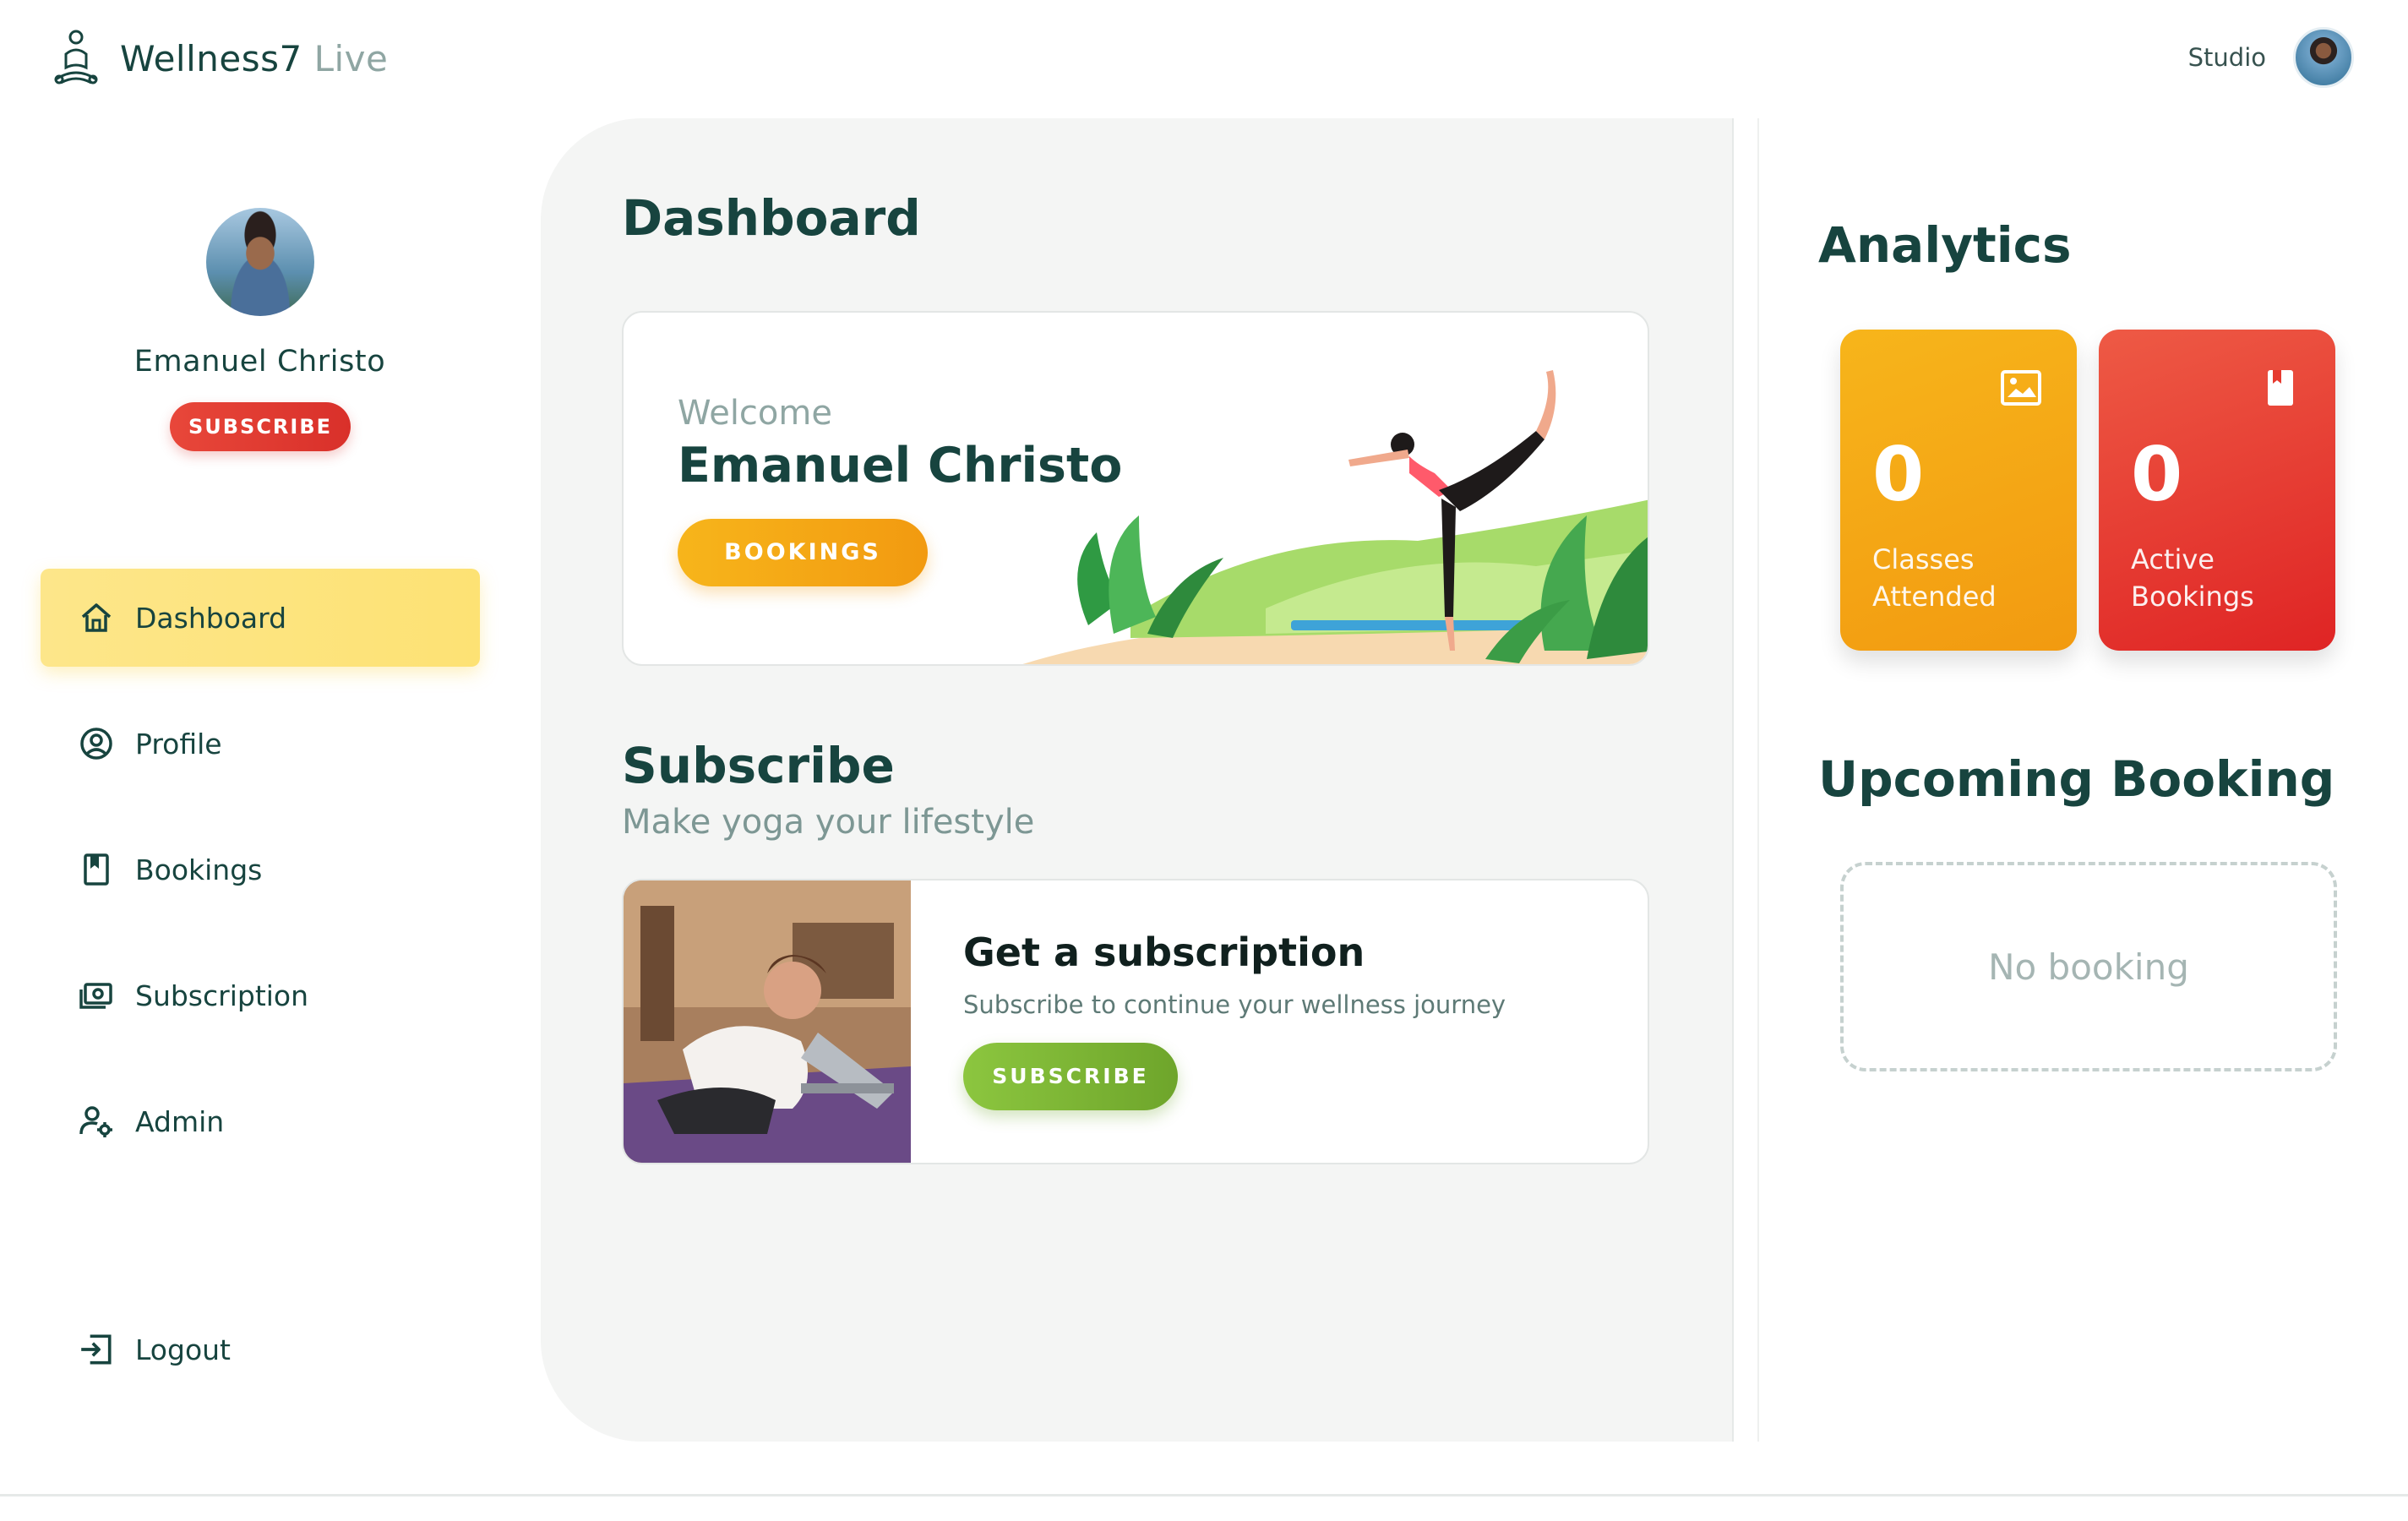  Describe the element at coordinates (771, 218) in the screenshot. I see `page-title: Dashboard` at that location.